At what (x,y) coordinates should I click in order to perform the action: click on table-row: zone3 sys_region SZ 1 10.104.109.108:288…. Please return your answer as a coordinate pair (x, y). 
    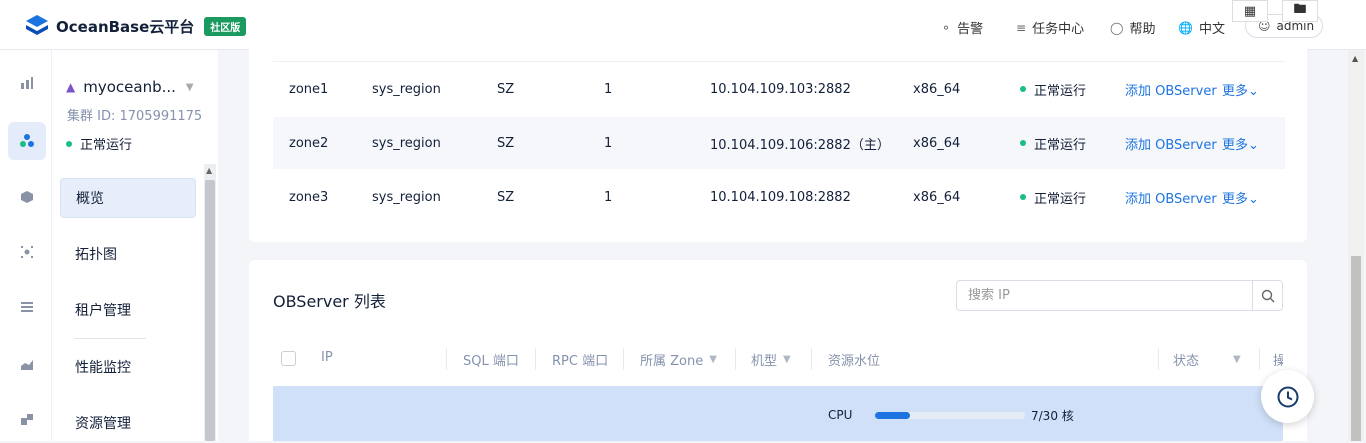
    Looking at the image, I should click on (779, 197).